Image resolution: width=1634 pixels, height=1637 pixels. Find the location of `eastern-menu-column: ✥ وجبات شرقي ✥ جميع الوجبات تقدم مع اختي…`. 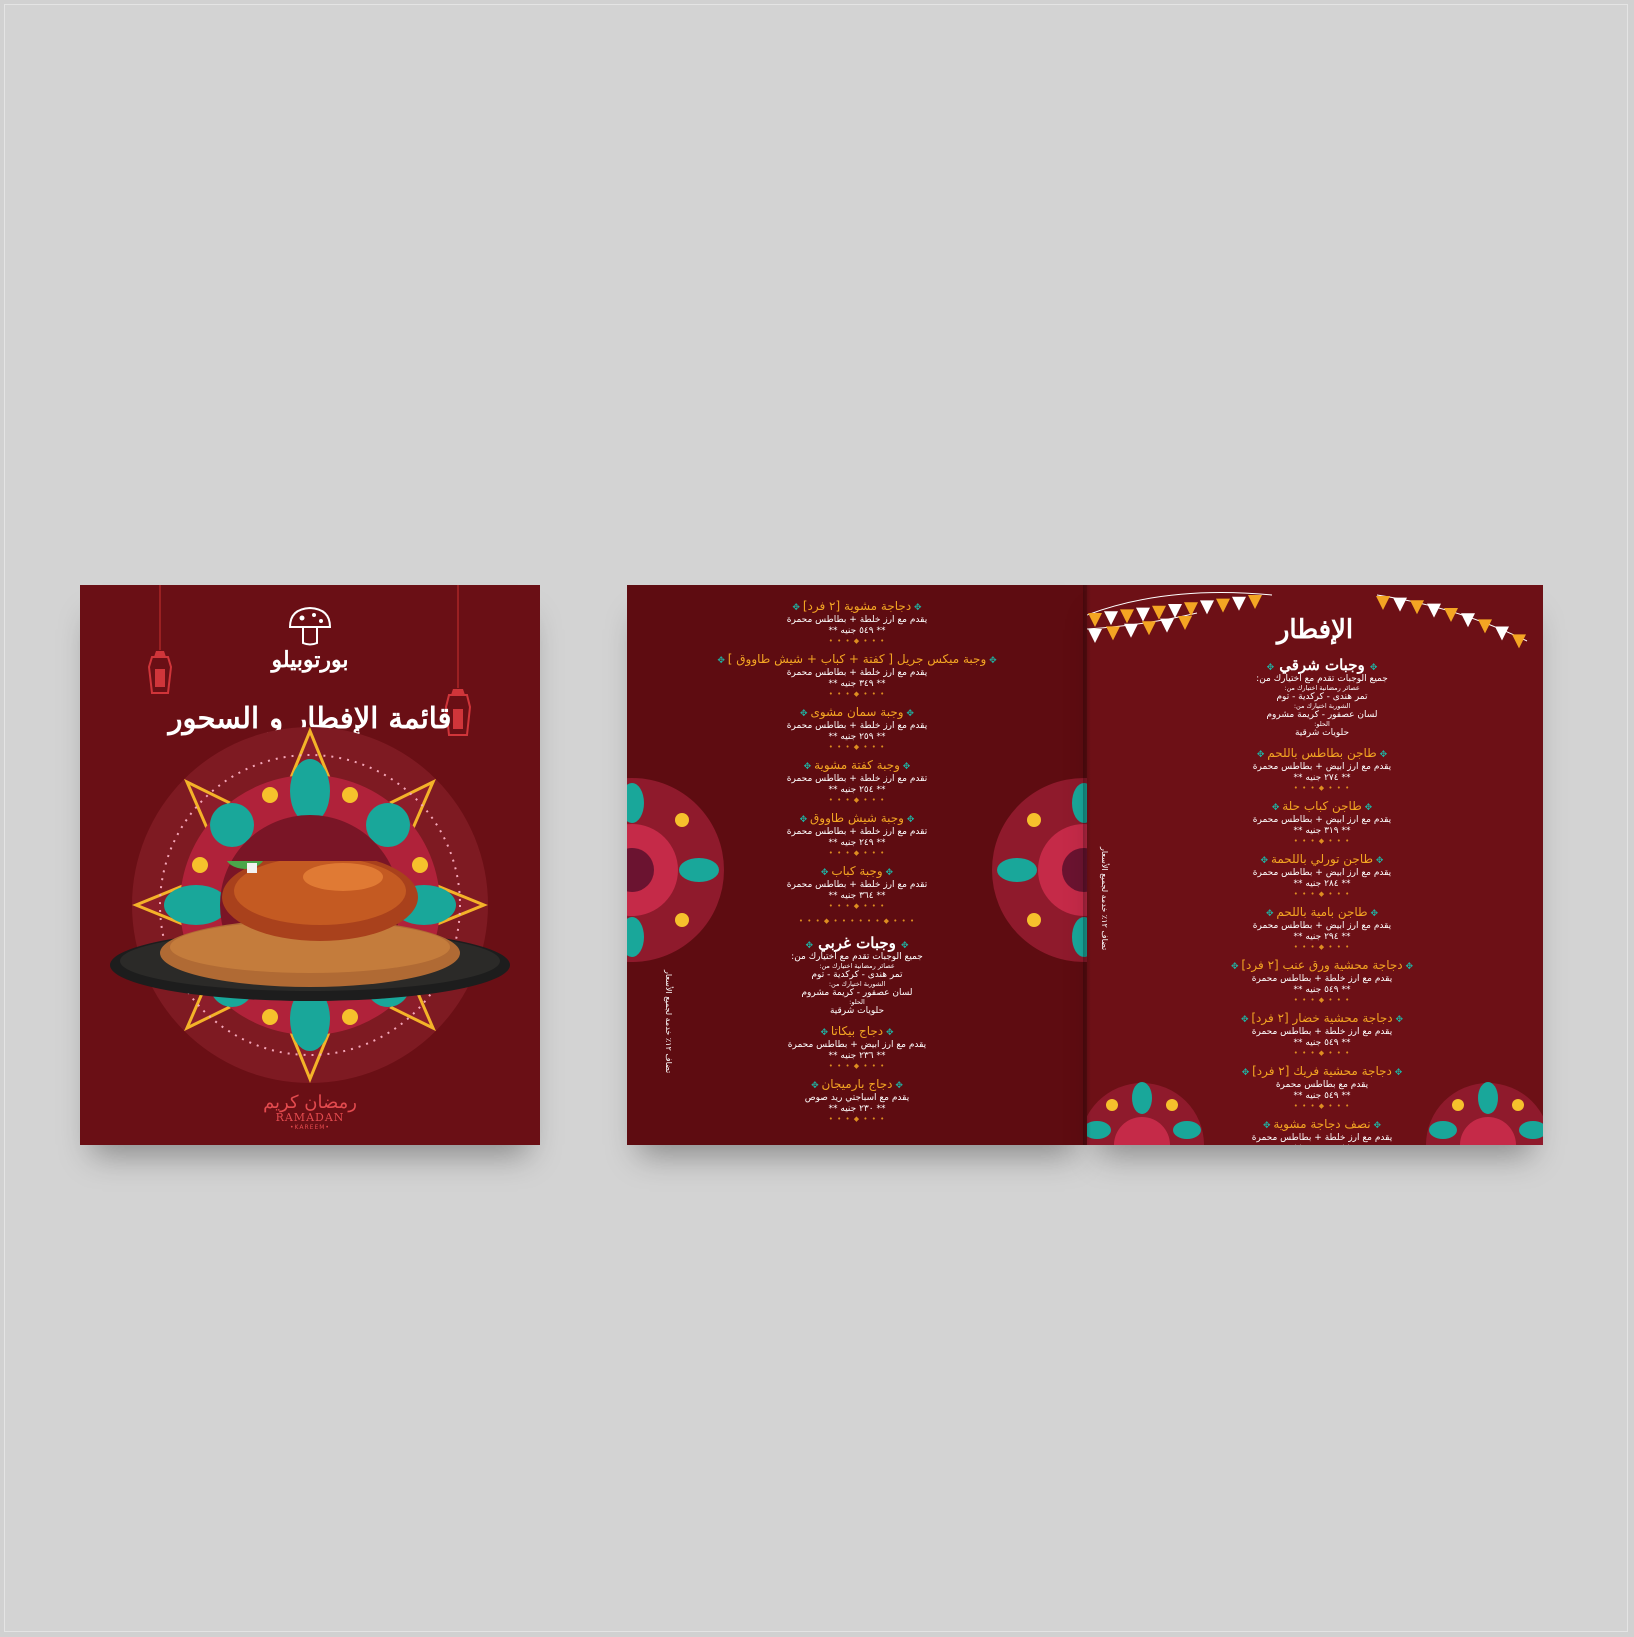

eastern-menu-column: ✥ وجبات شرقي ✥ جميع الوجبات تقدم مع اختي… is located at coordinates (1322, 900).